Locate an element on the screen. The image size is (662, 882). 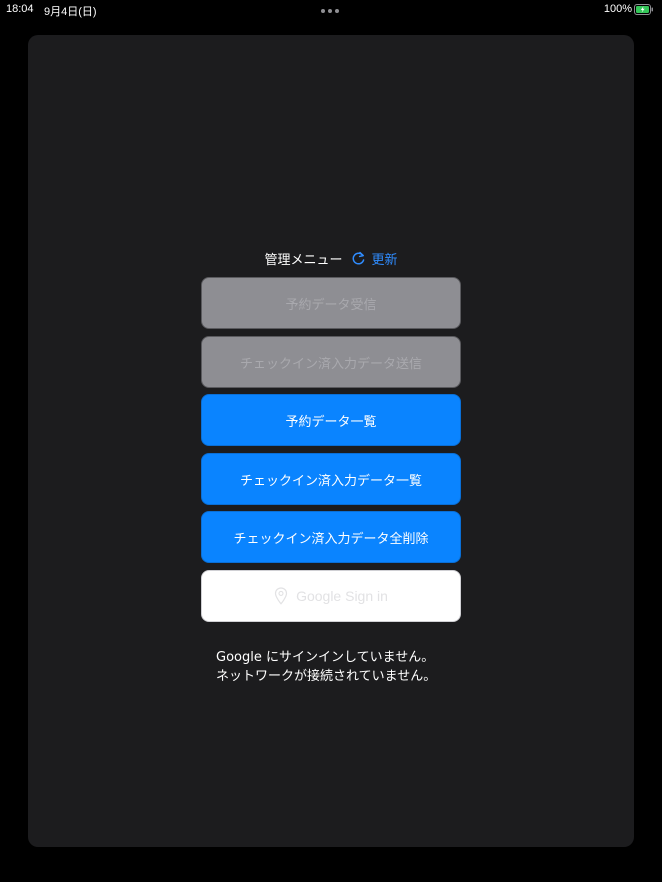
status-messages: Google にサインインしていません。 ネットワークが接続されていません。 is located at coordinates (326, 667).